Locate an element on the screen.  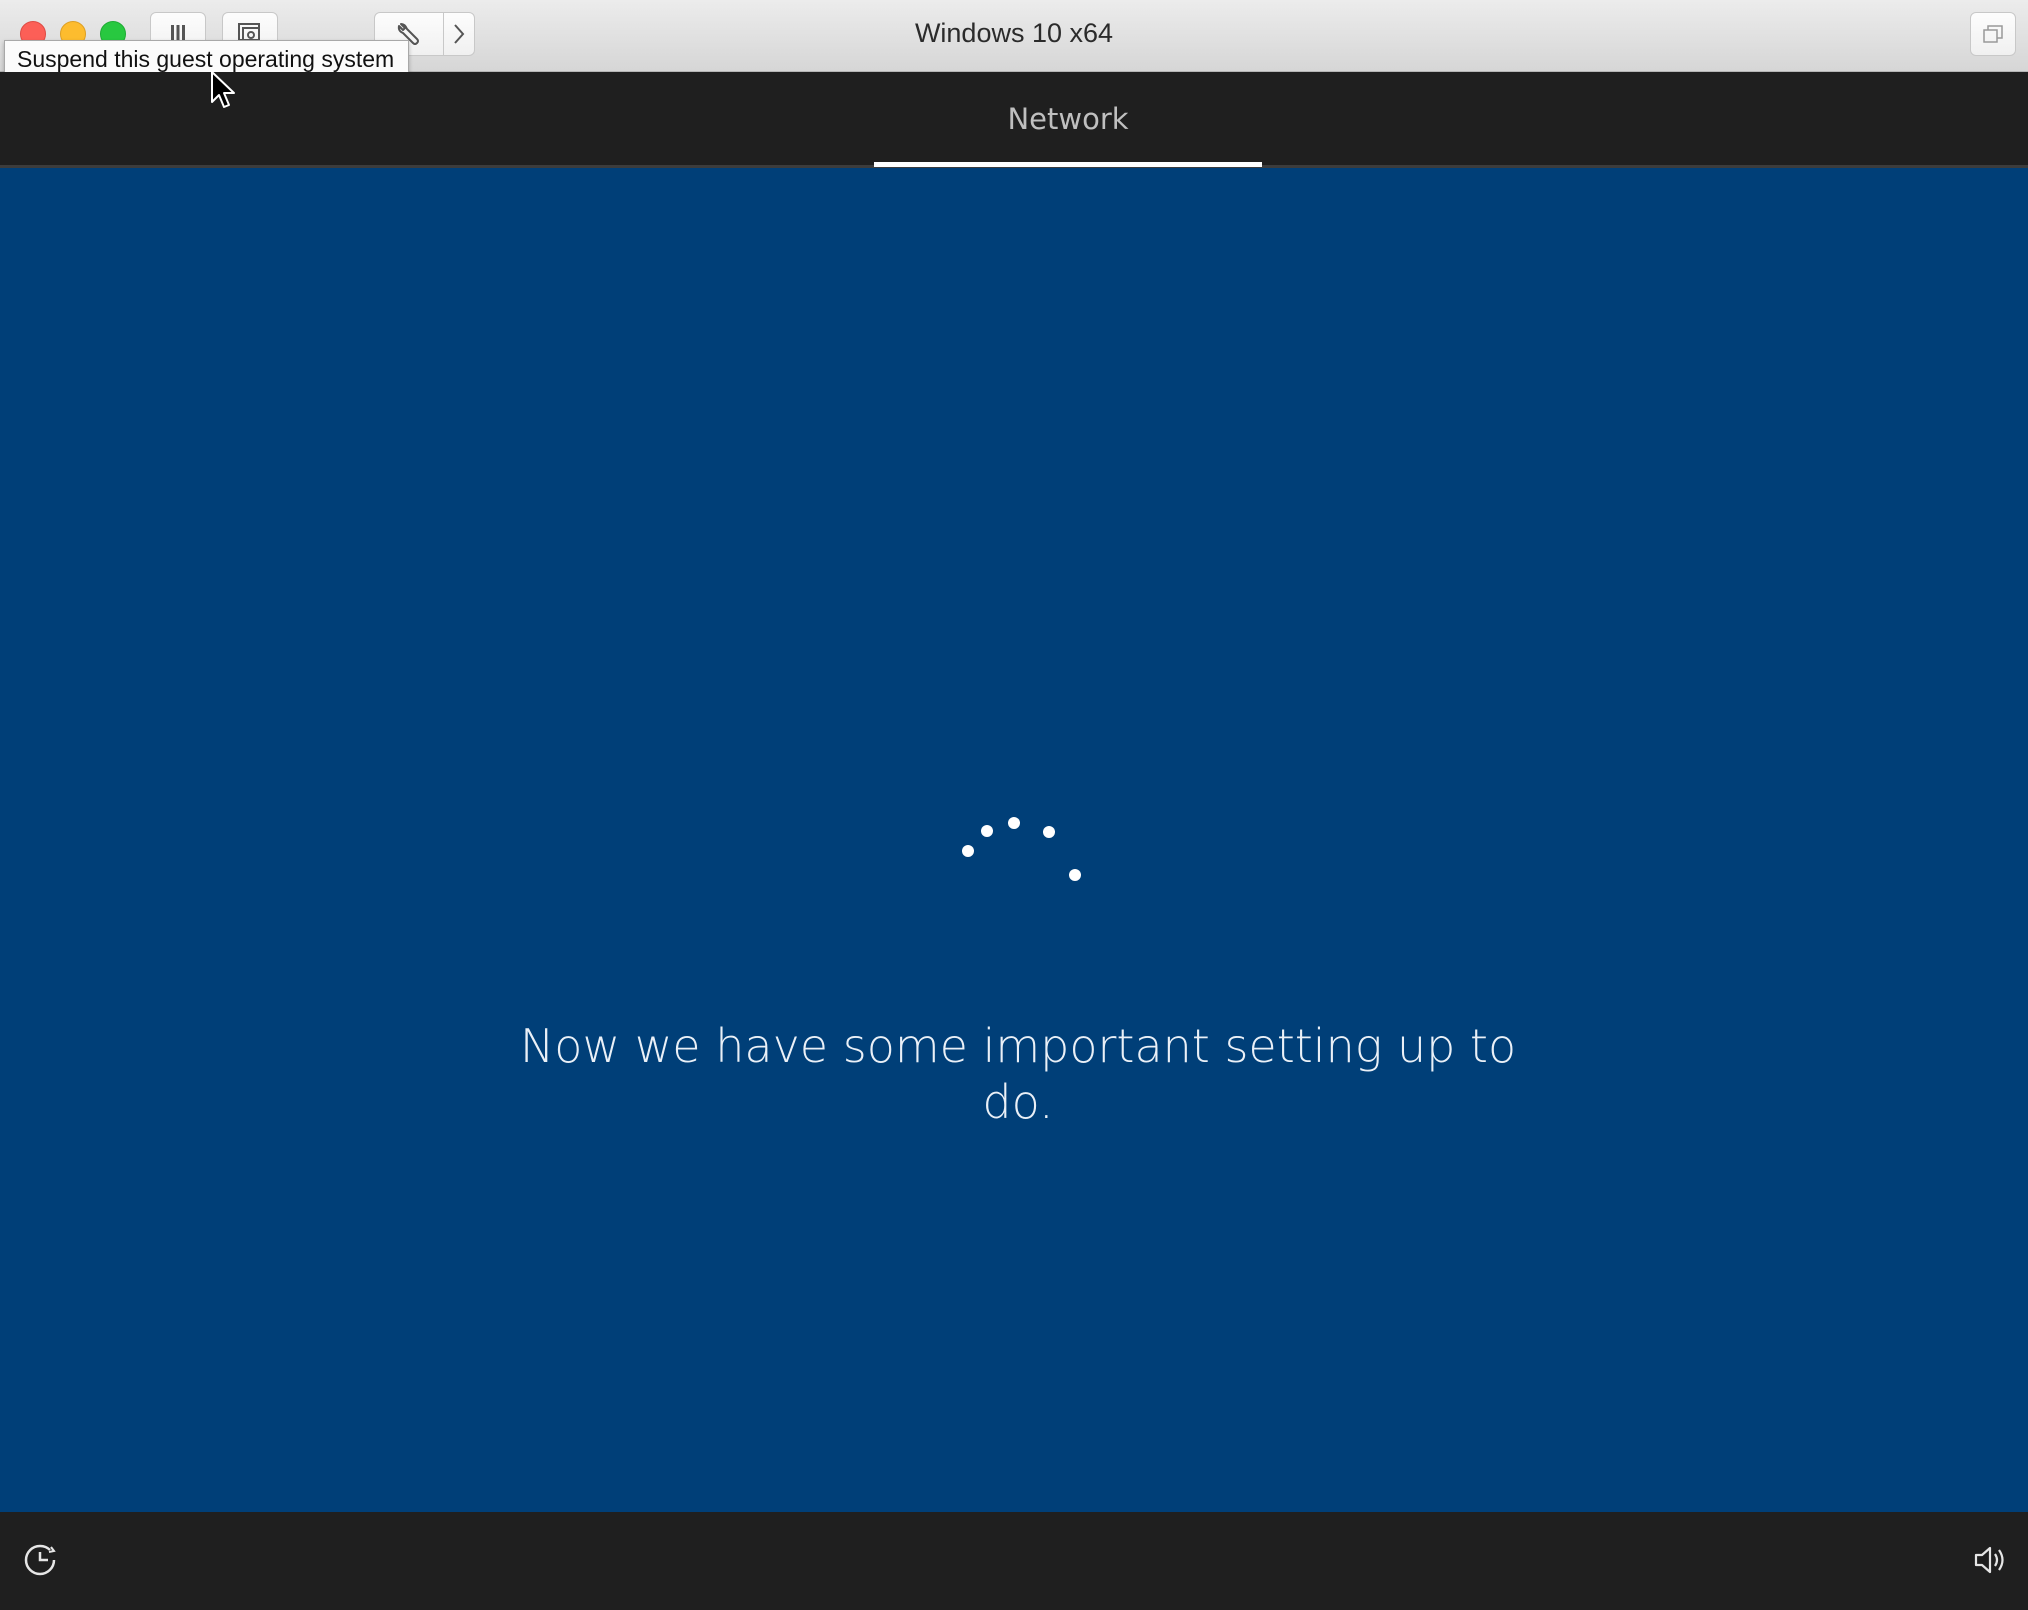
restore-button is located at coordinates (1993, 34).